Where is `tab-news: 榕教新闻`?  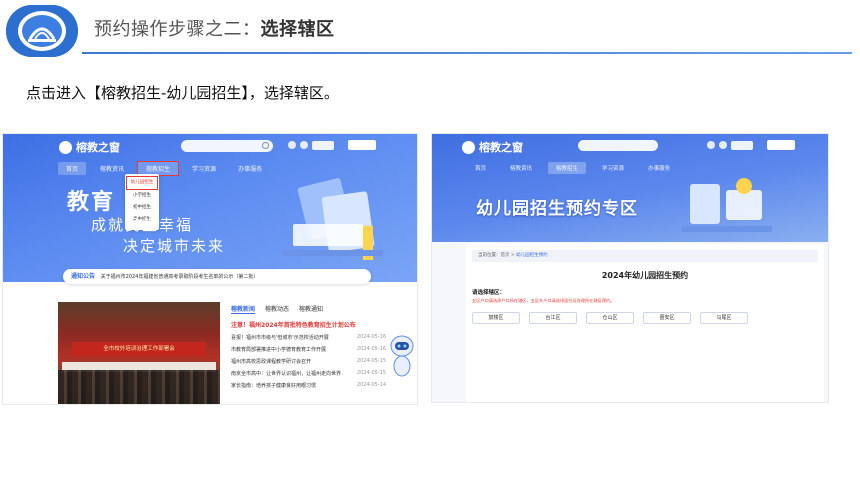 tab-news: 榕教新闻 is located at coordinates (243, 309).